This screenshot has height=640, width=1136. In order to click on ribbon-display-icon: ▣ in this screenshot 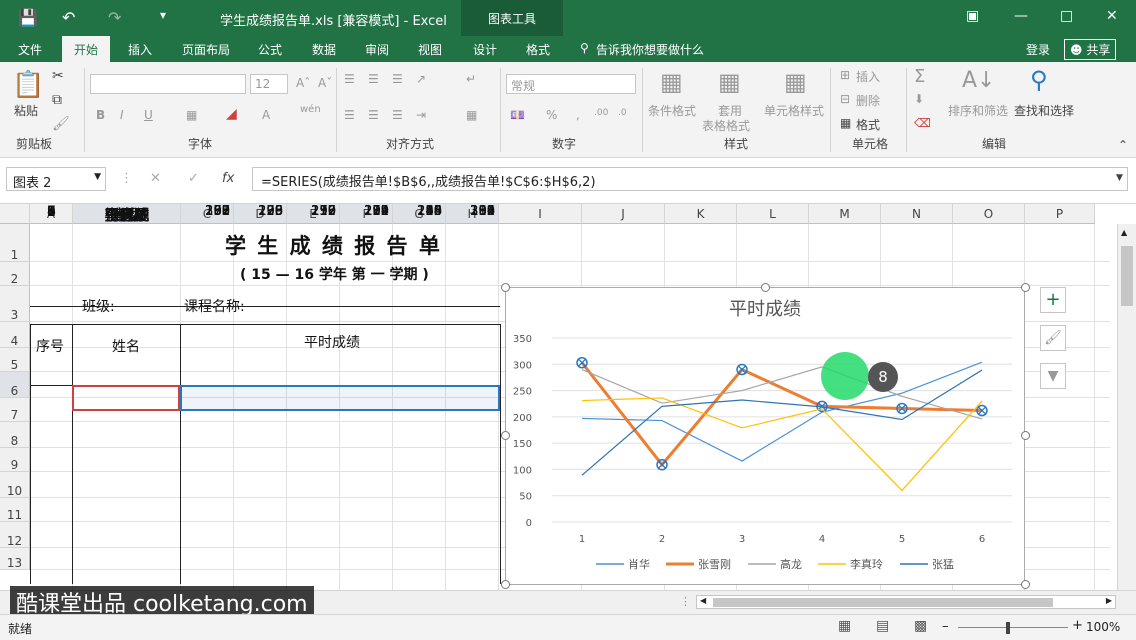, I will do `click(972, 16)`.